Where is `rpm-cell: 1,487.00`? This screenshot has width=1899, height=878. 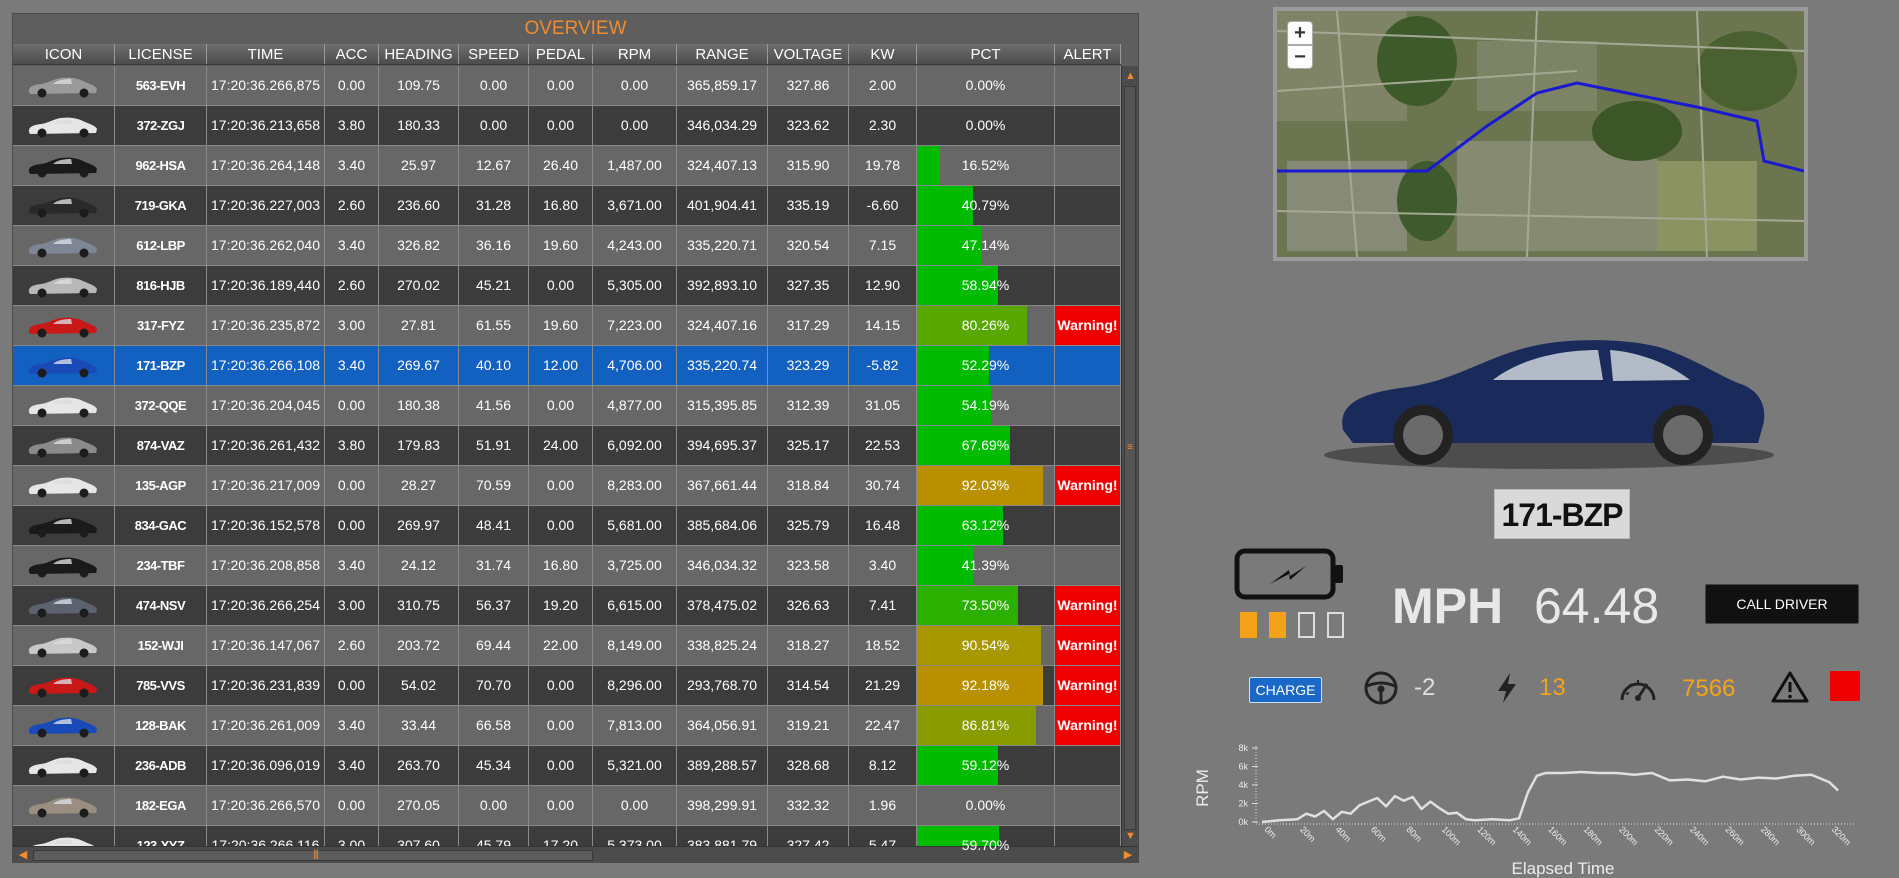
rpm-cell: 1,487.00 is located at coordinates (635, 165).